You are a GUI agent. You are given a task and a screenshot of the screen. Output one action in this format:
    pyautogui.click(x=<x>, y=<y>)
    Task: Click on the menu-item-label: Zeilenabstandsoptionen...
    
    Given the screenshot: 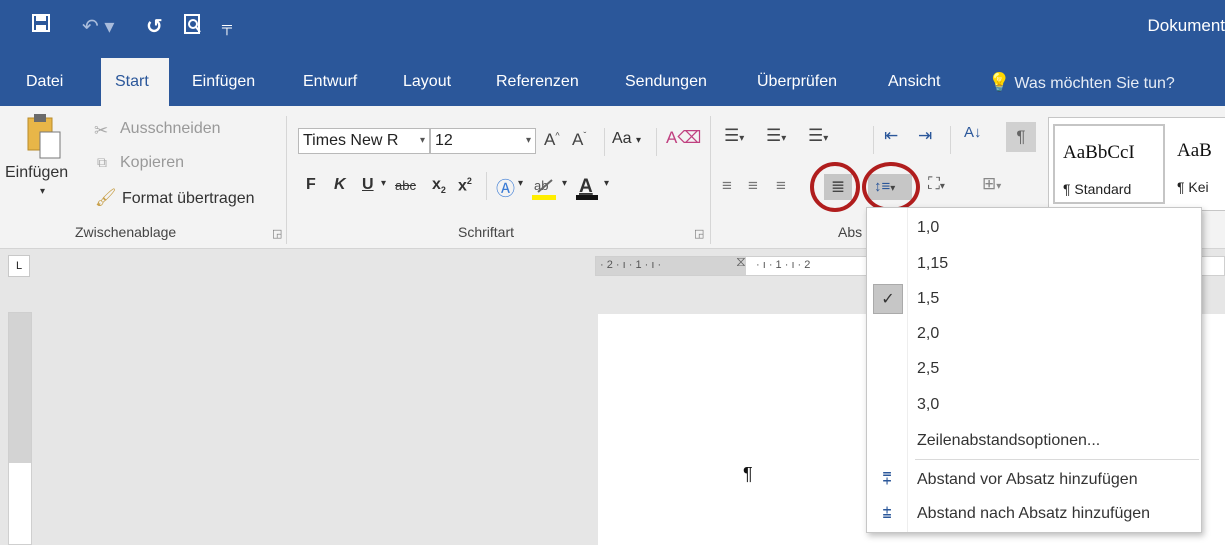 What is the action you would take?
    pyautogui.click(x=1009, y=440)
    